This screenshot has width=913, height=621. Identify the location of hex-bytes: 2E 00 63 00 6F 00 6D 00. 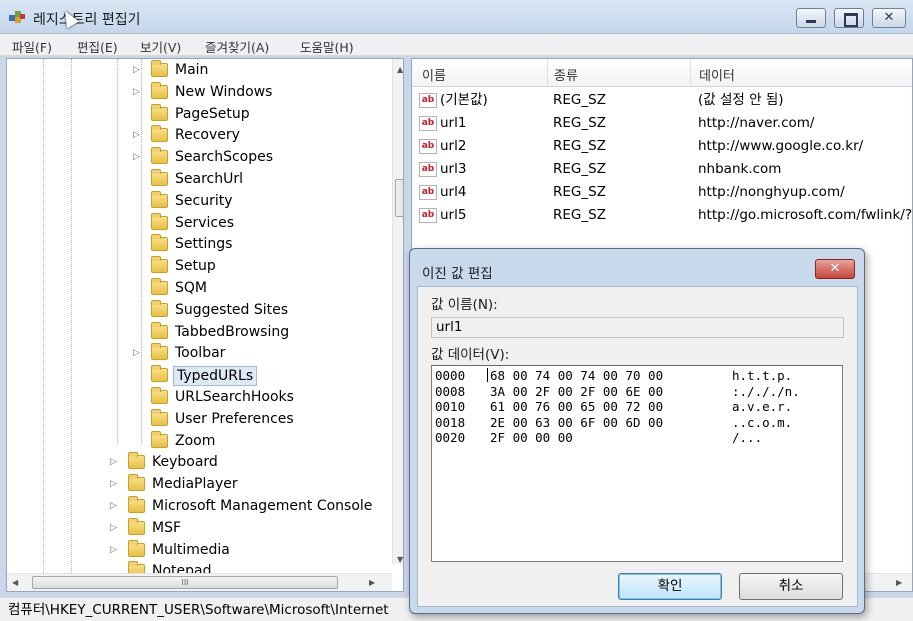
(577, 422).